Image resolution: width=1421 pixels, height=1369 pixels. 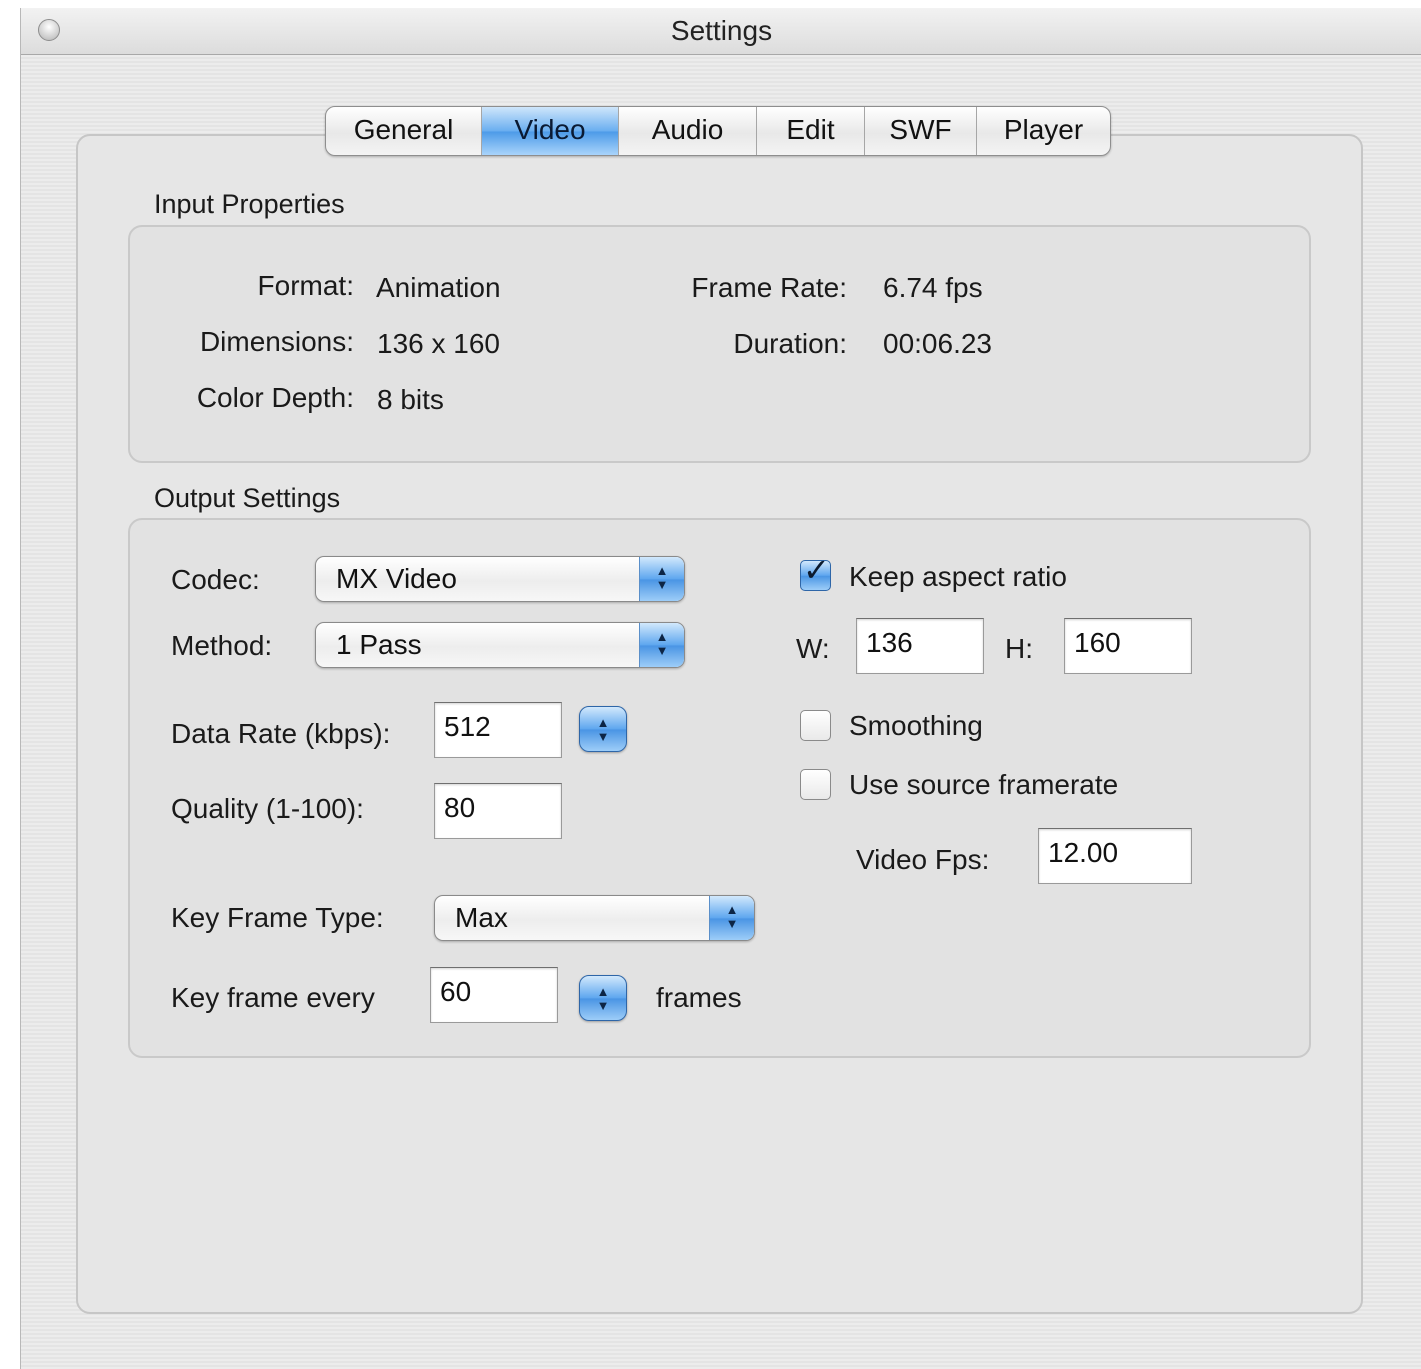 I want to click on codec-popup: MX Video ▲ ▼, so click(x=500, y=579).